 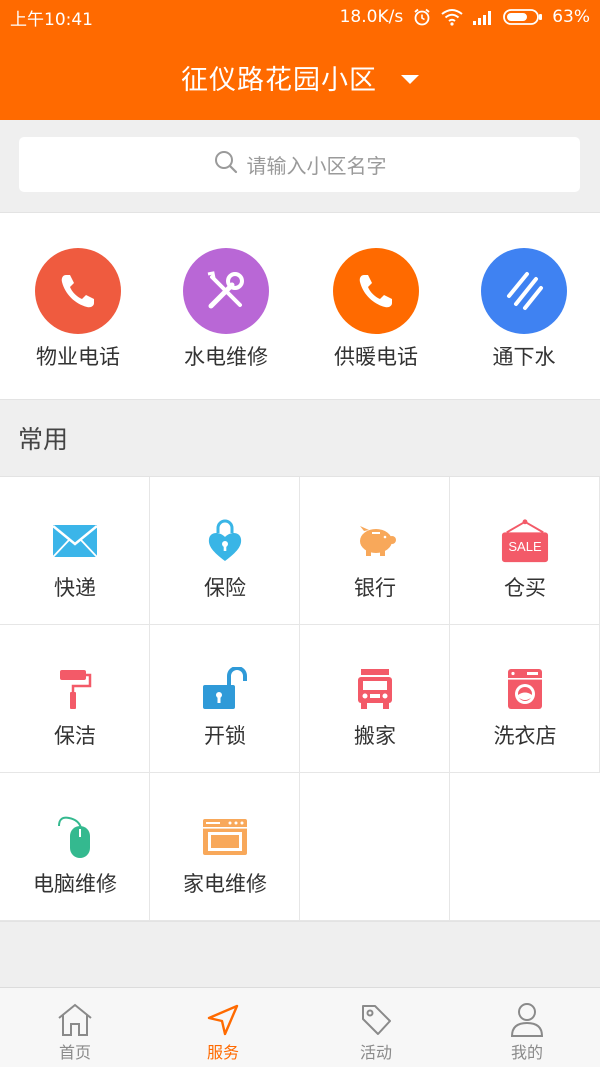 I want to click on alarm-icon, so click(x=422, y=17).